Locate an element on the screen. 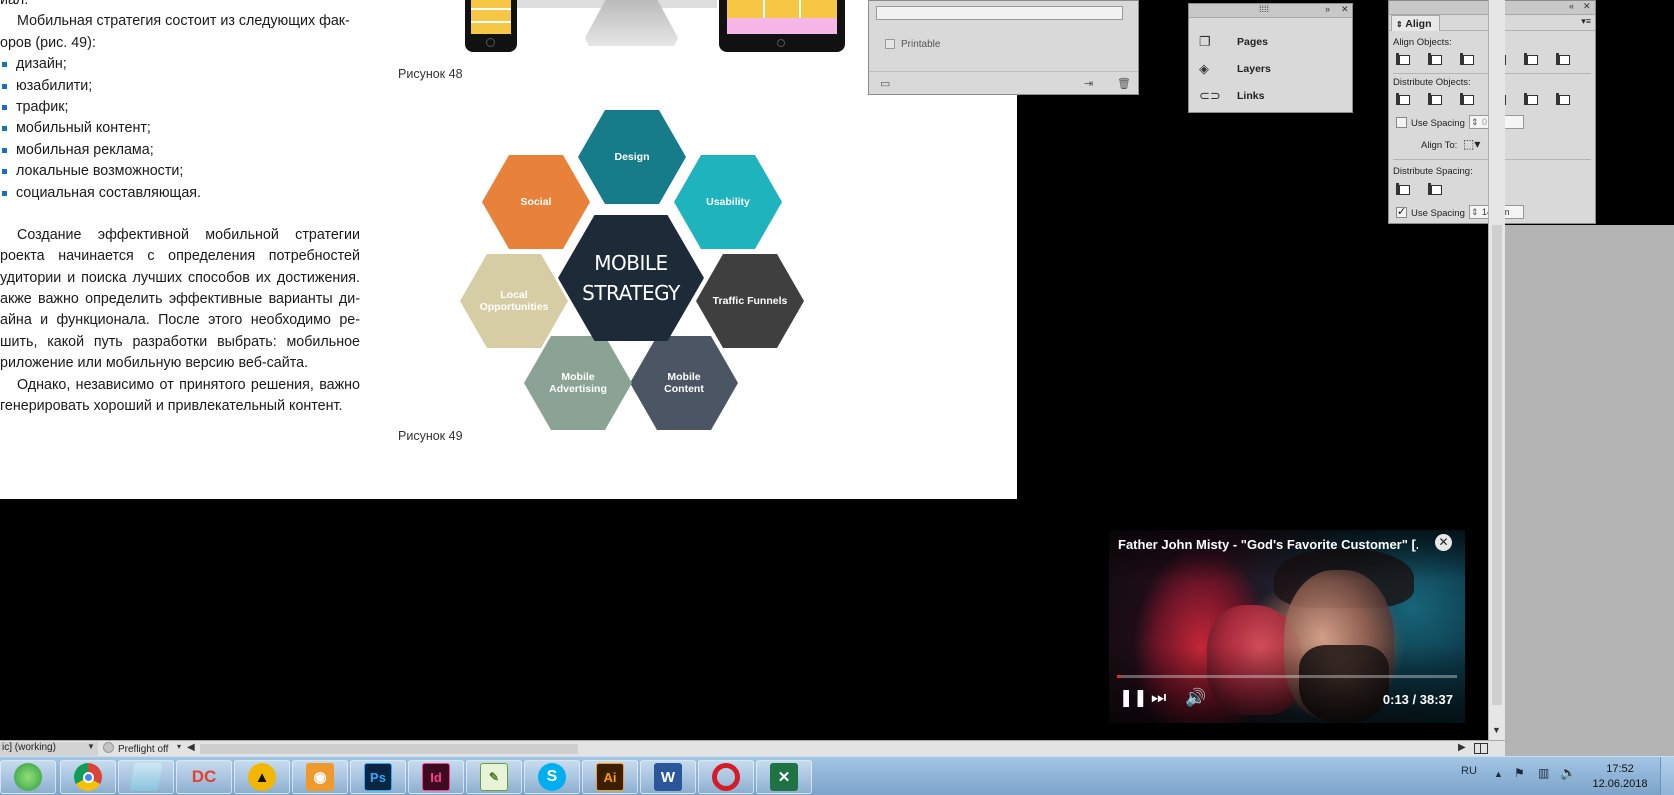  taskbar-app-excel: ✕ is located at coordinates (784, 777).